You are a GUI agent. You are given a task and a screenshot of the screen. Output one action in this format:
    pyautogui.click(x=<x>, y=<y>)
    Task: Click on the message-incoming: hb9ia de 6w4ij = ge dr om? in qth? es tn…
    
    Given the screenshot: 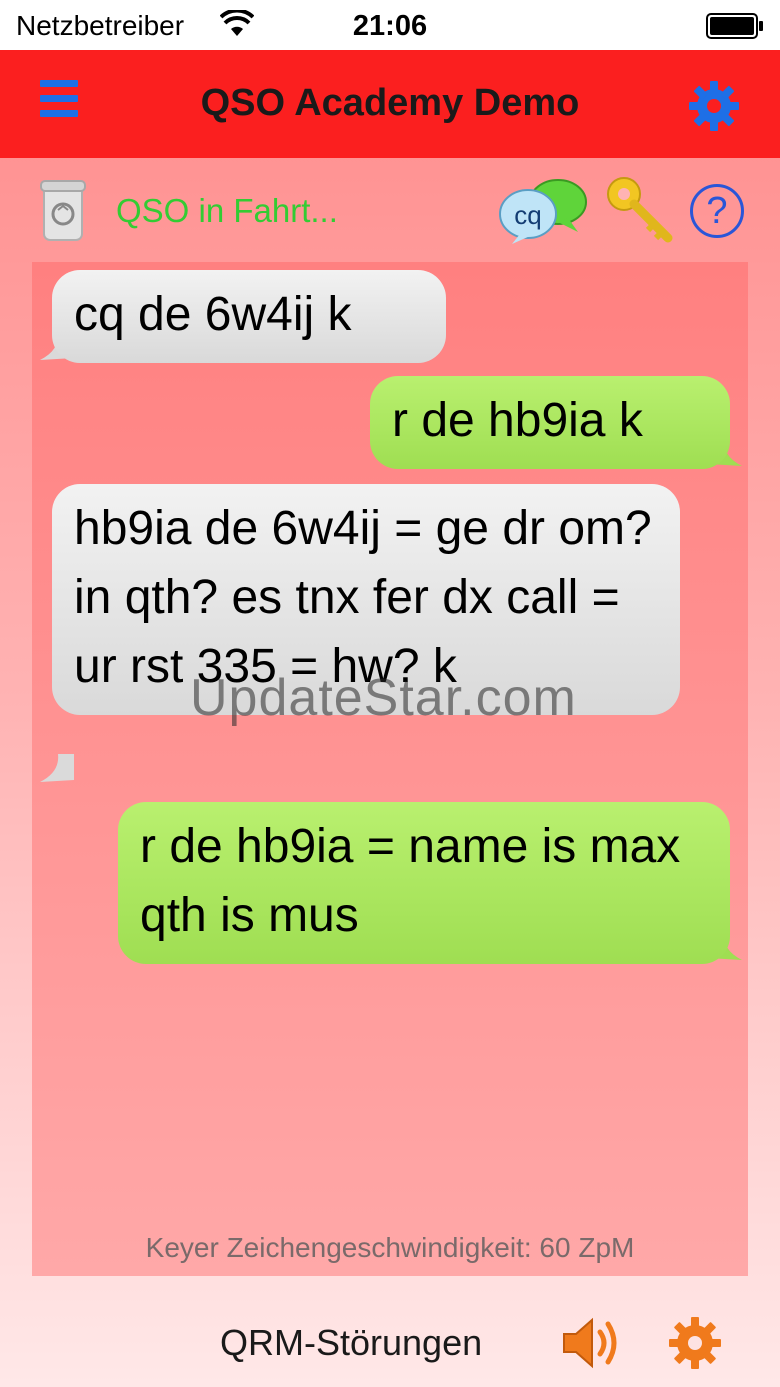 What is the action you would take?
    pyautogui.click(x=366, y=599)
    